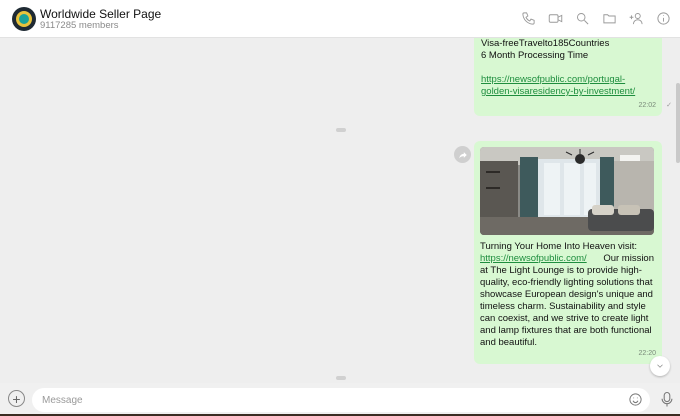 Image resolution: width=680 pixels, height=416 pixels. Describe the element at coordinates (609, 18) in the screenshot. I see `folder-icon` at that location.